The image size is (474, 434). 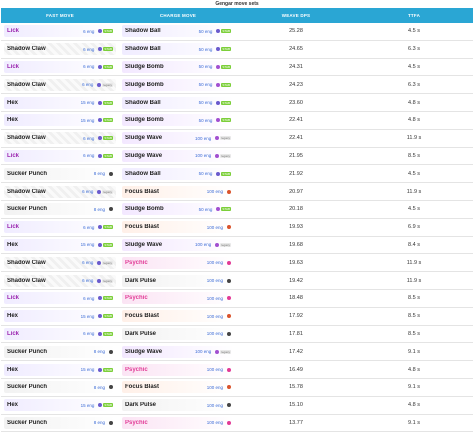 What do you see at coordinates (414, 227) in the screenshot?
I see `ttfa-value: 6.9 s` at bounding box center [414, 227].